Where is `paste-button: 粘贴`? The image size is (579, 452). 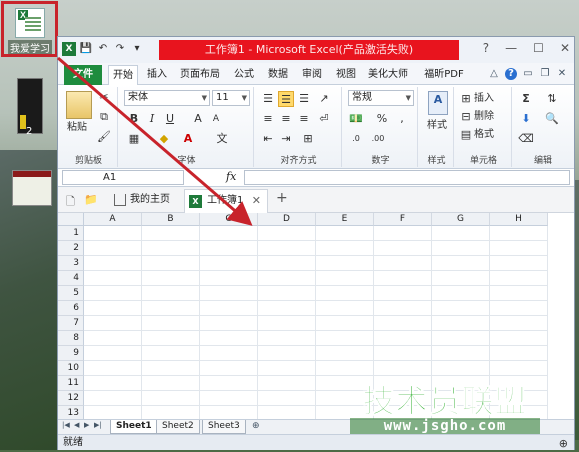
paste-button: 粘贴 is located at coordinates (77, 128).